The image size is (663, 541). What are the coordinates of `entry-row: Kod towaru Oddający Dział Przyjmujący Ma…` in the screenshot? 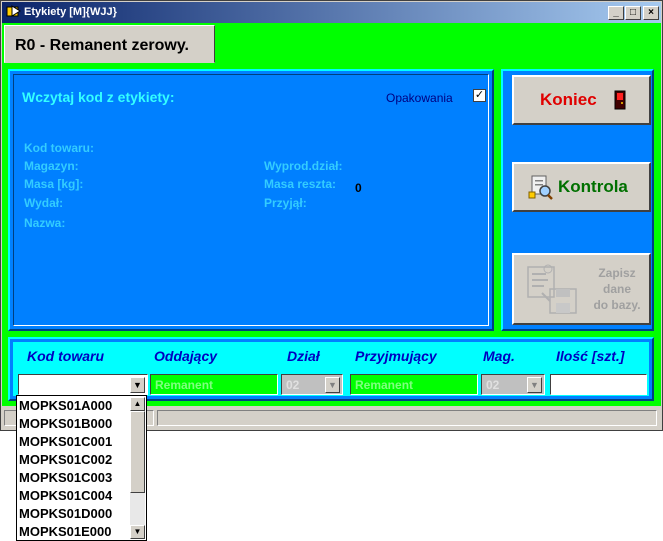 It's located at (331, 369).